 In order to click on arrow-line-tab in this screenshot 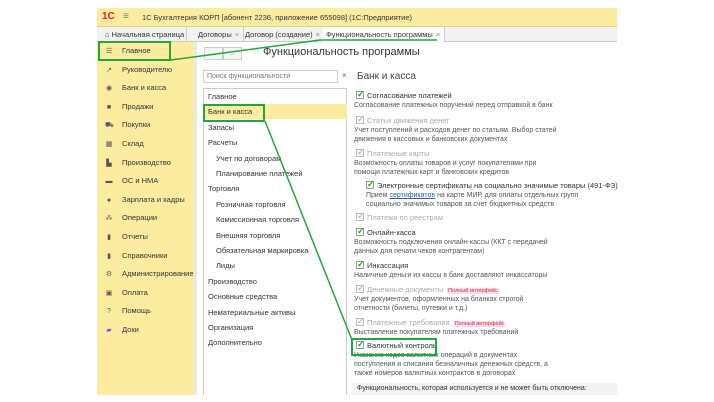, I will do `click(245, 50)`.